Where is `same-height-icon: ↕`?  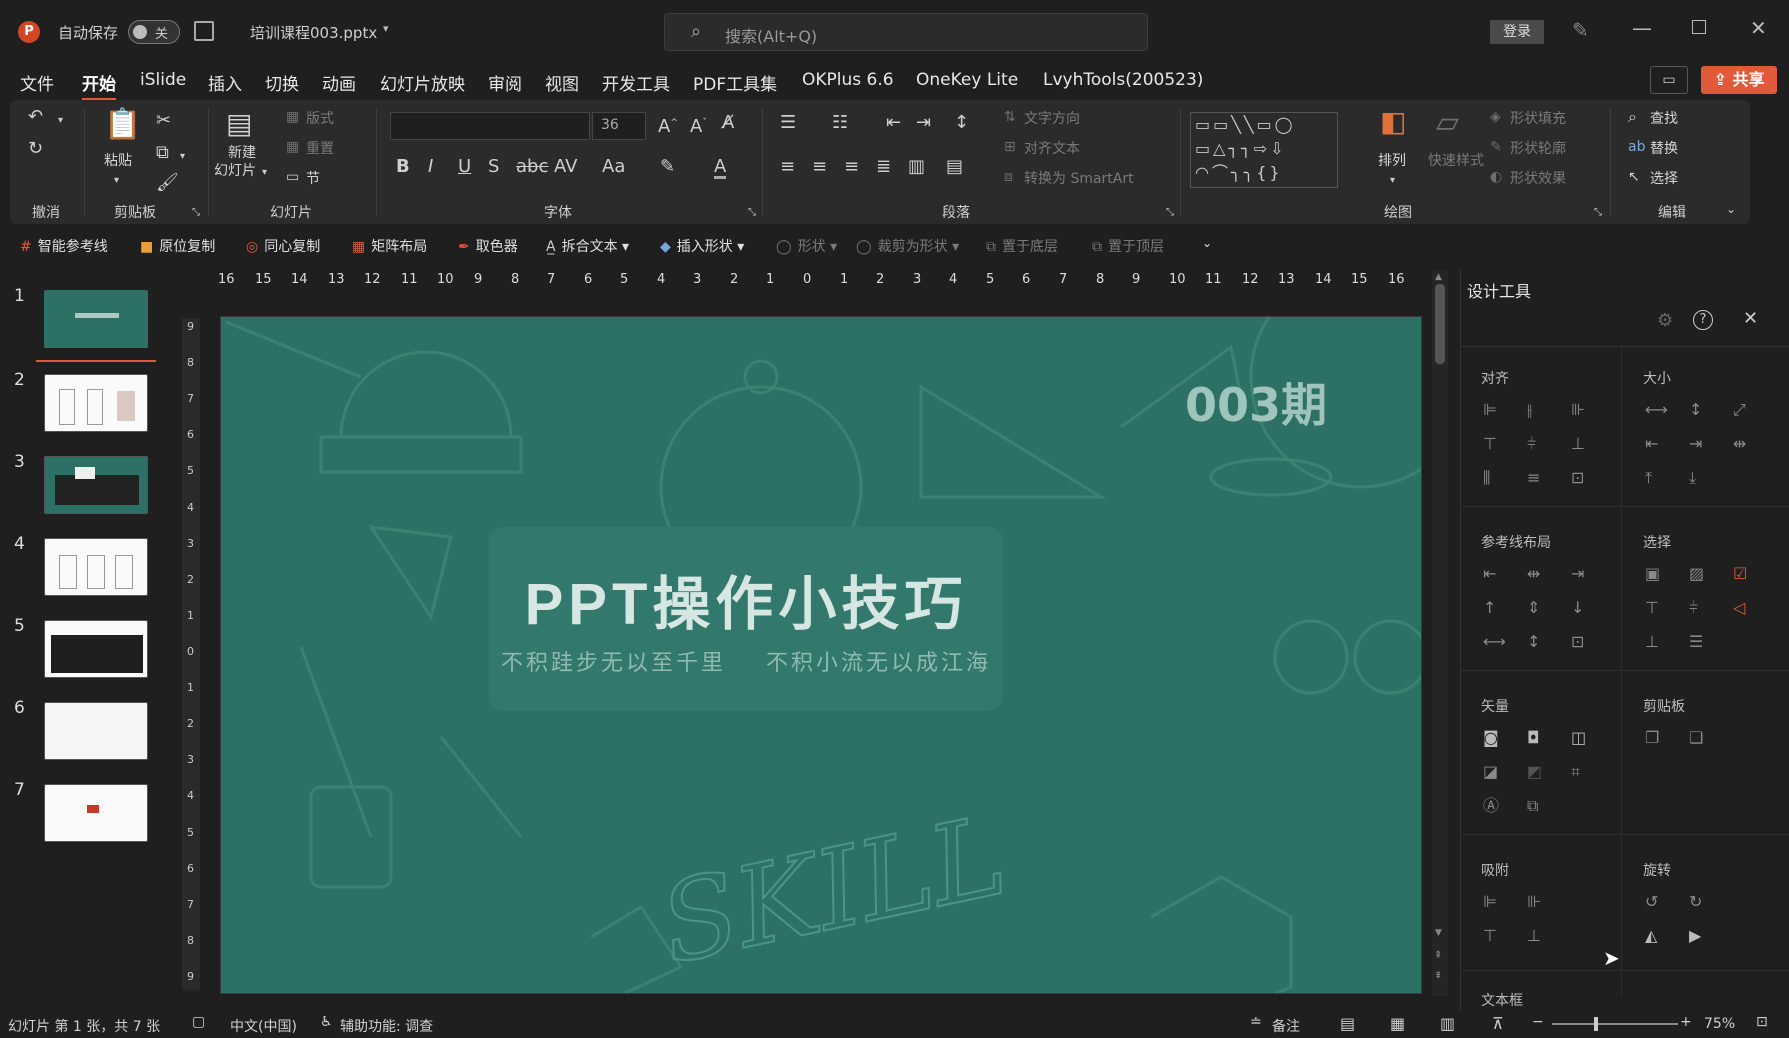
same-height-icon: ↕ is located at coordinates (1695, 410).